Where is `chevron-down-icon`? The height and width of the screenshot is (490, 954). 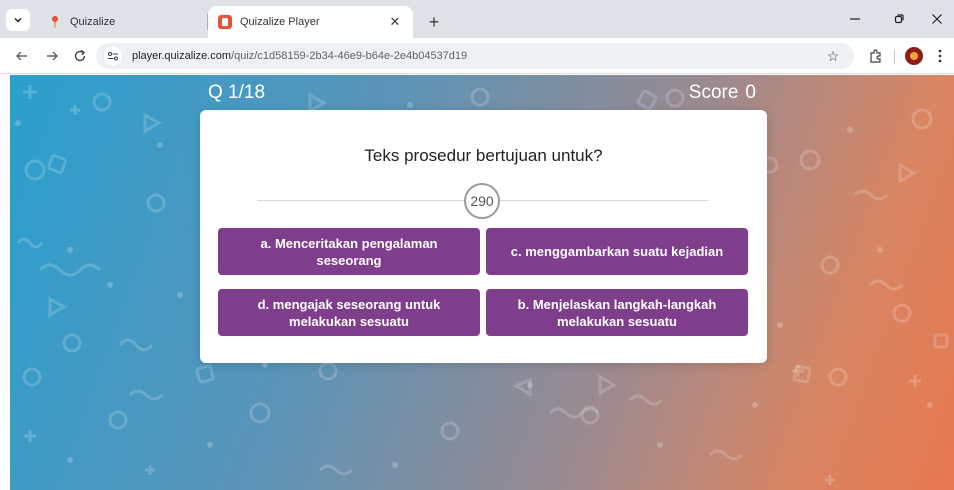 chevron-down-icon is located at coordinates (18, 20).